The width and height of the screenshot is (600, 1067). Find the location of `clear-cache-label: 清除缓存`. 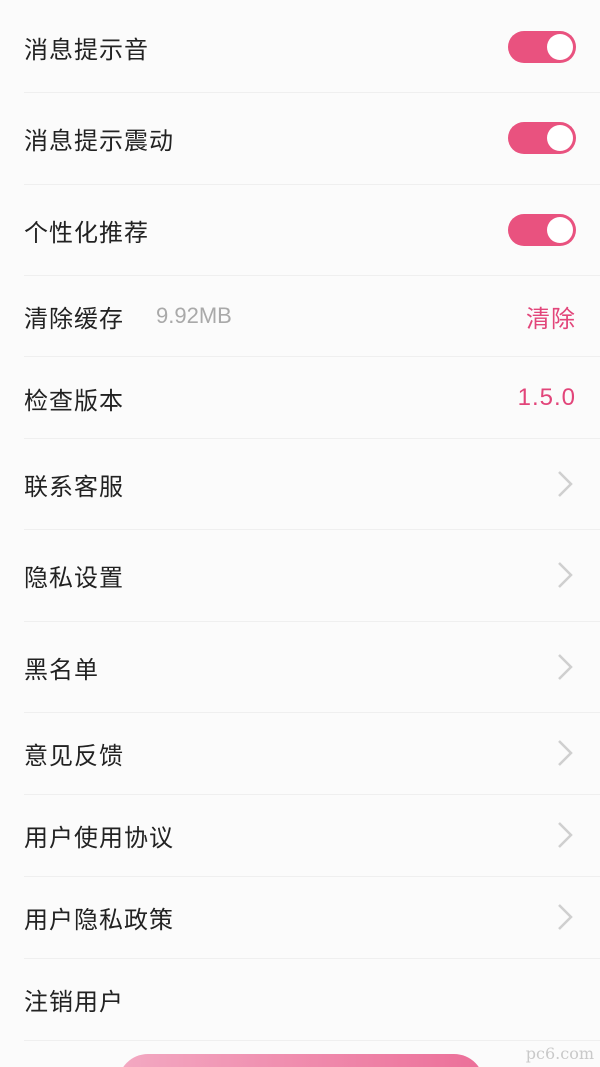

clear-cache-label: 清除缓存 is located at coordinates (74, 318).